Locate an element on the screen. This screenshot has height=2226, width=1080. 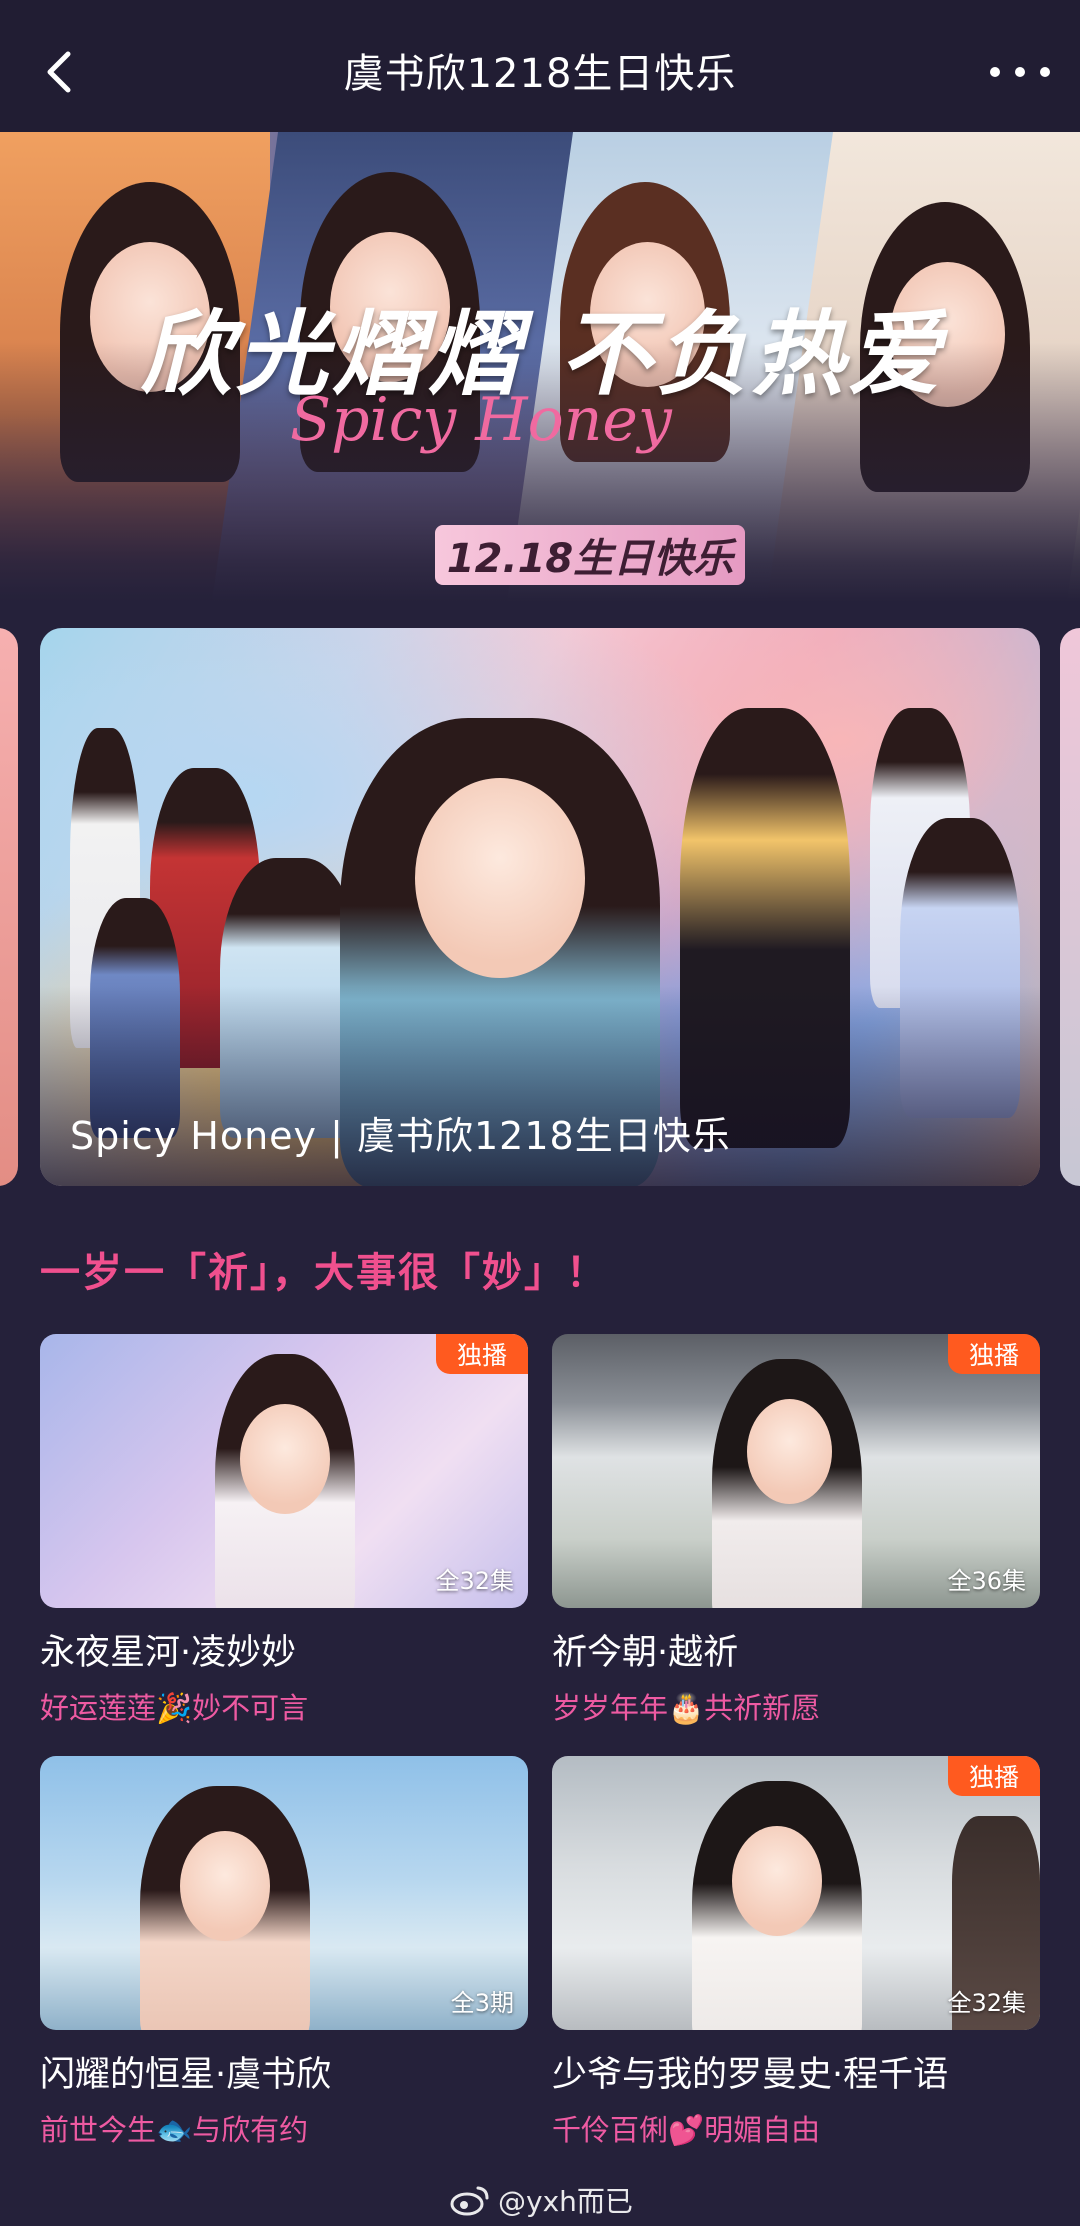
watermark-text: @yxh而已 is located at coordinates (565, 2201).